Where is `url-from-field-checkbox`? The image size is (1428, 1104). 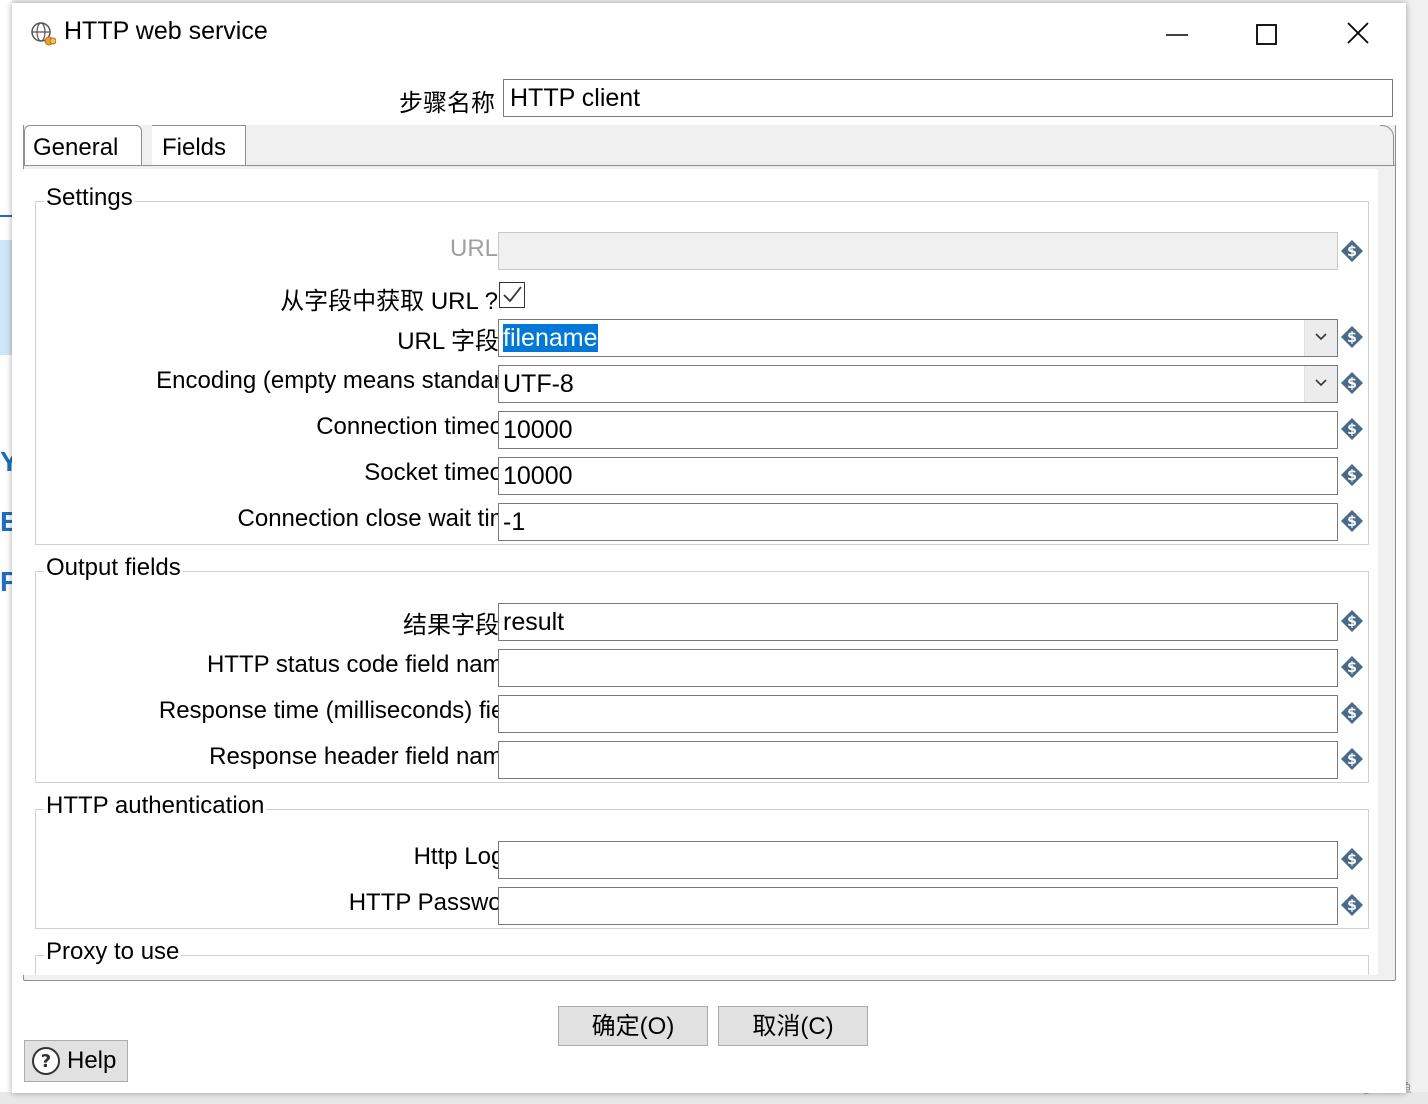 url-from-field-checkbox is located at coordinates (512, 295).